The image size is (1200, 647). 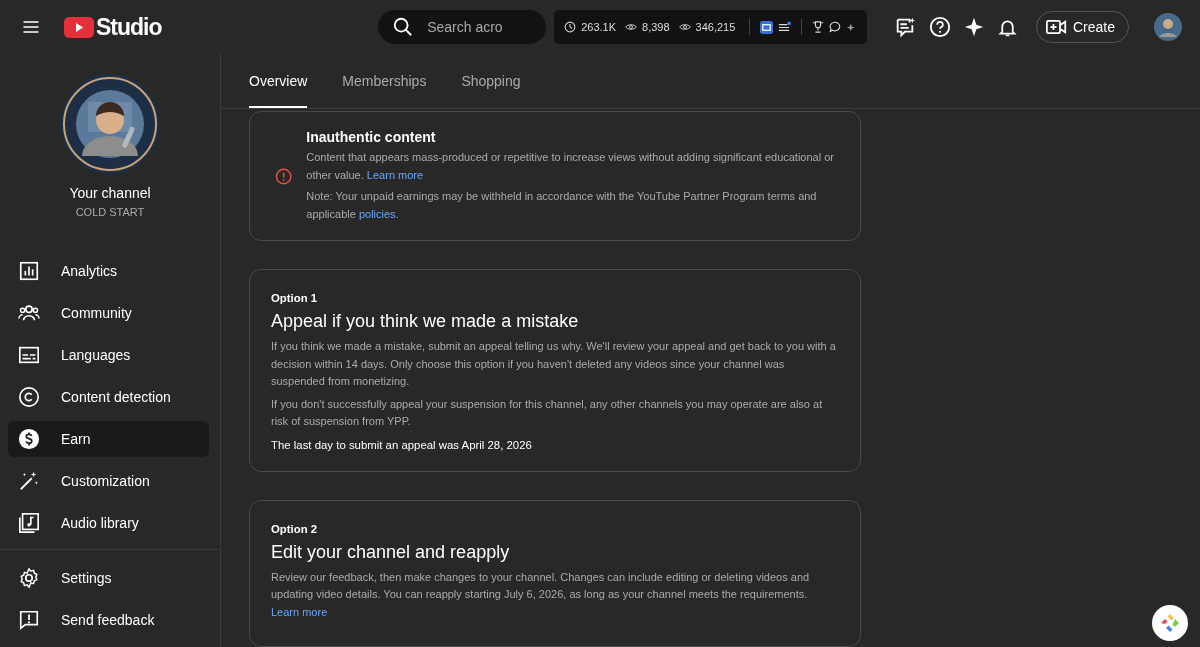 I want to click on play-logo-icon, so click(x=79, y=27).